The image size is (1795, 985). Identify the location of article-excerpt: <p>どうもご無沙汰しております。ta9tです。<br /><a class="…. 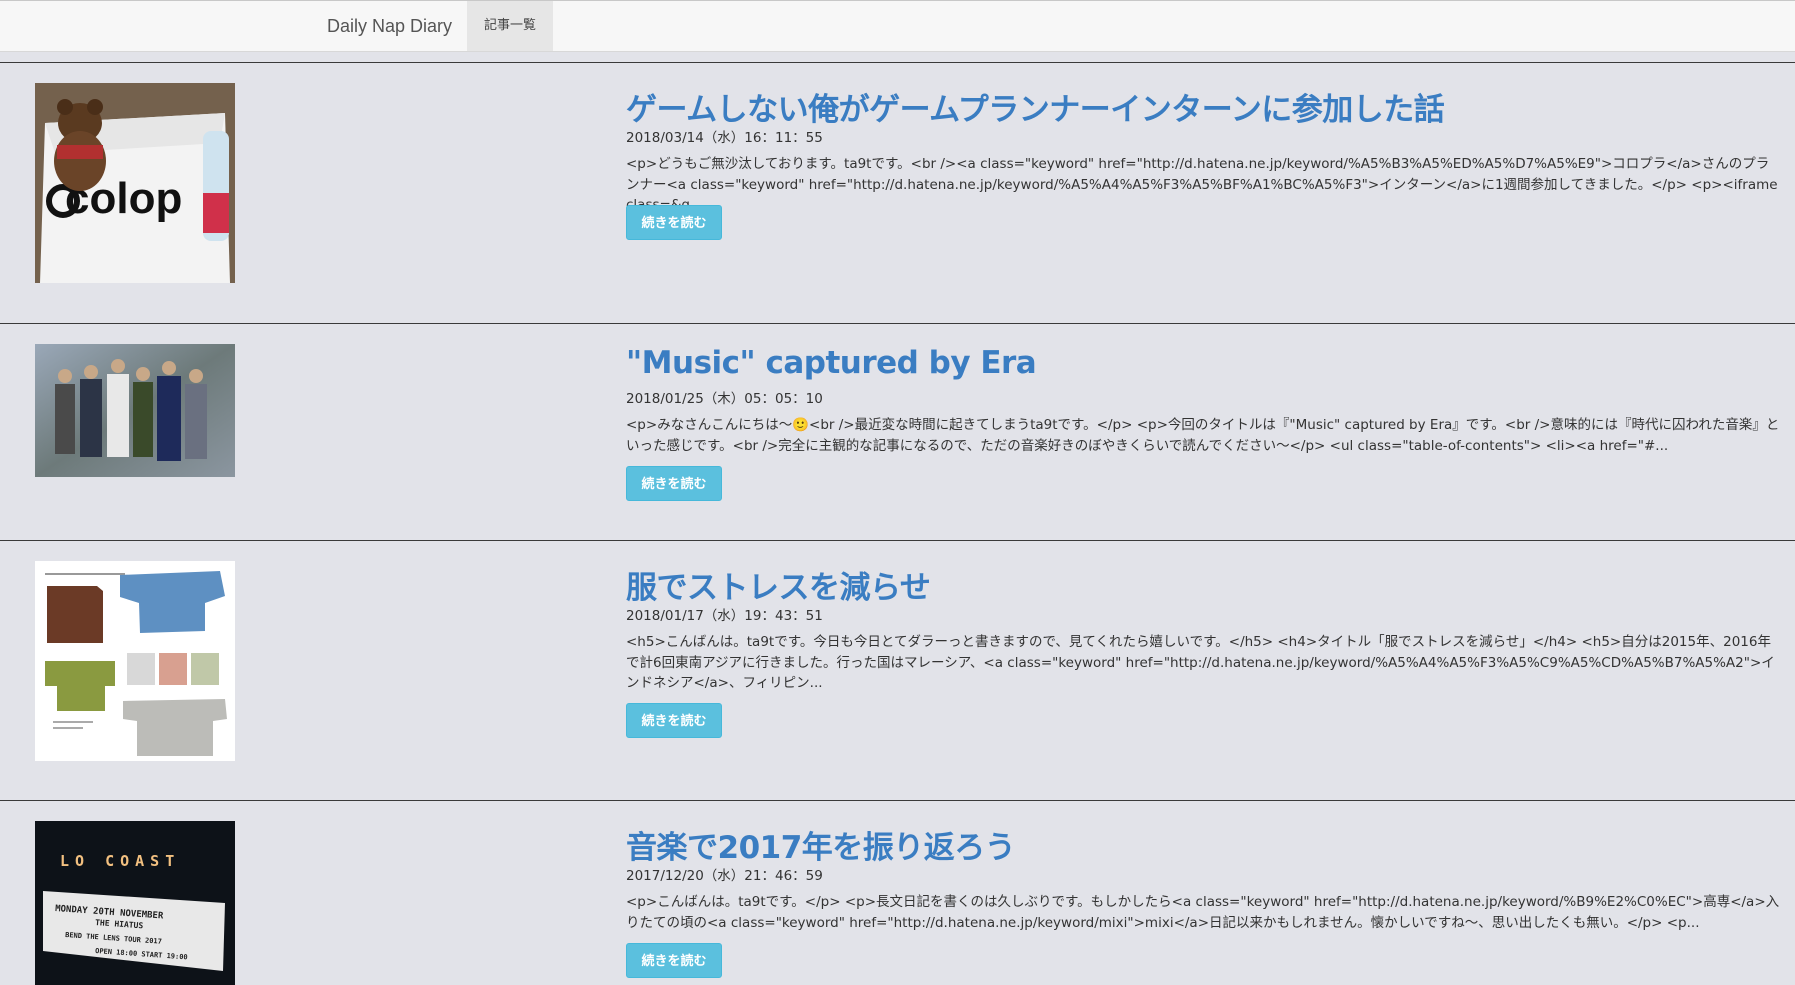
(1202, 184).